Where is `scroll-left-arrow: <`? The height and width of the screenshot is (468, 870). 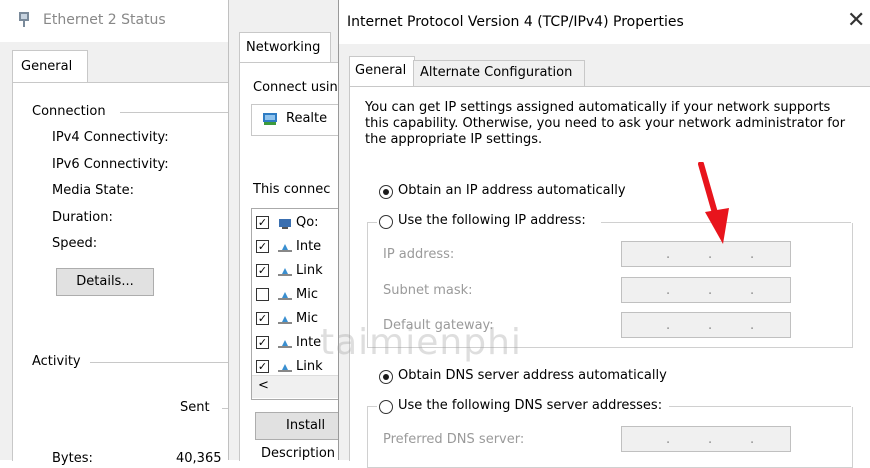 scroll-left-arrow: < is located at coordinates (263, 385).